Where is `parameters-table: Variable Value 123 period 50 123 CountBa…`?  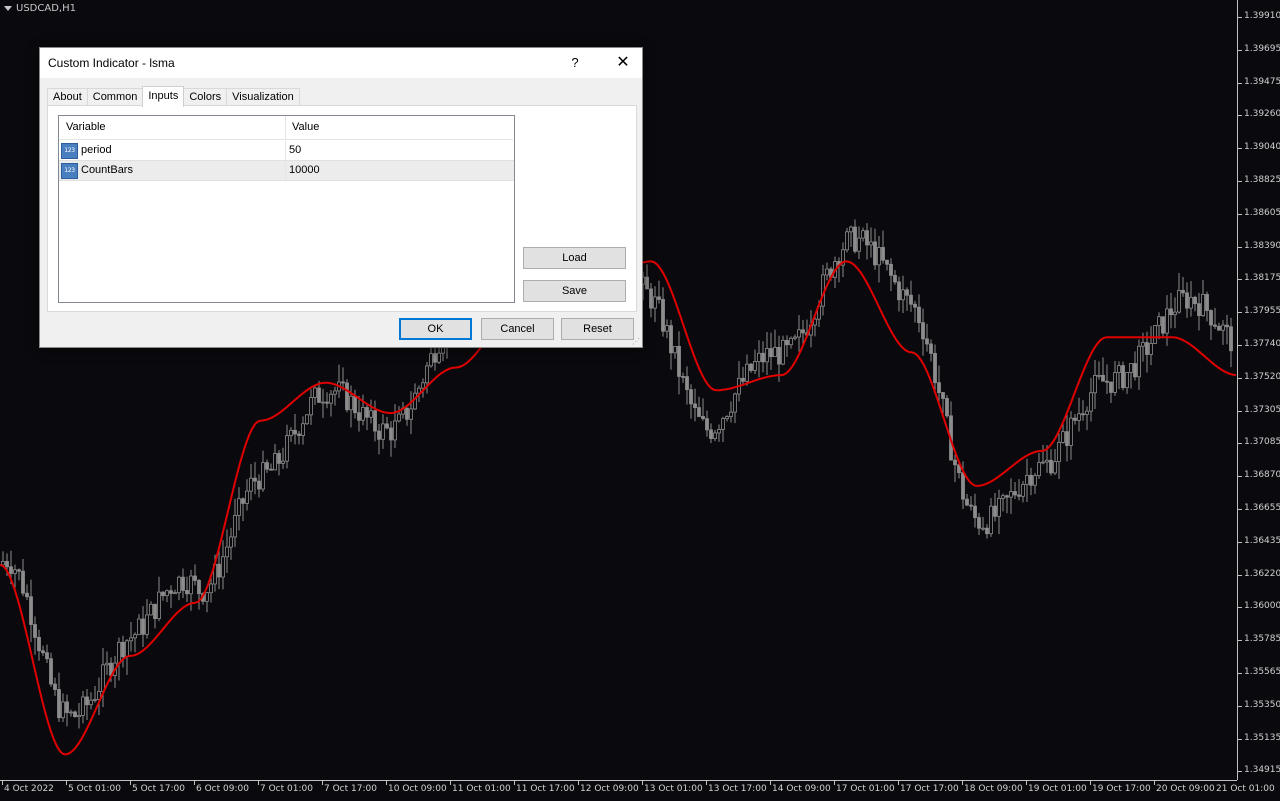
parameters-table: Variable Value 123 period 50 123 CountBa… is located at coordinates (286, 209).